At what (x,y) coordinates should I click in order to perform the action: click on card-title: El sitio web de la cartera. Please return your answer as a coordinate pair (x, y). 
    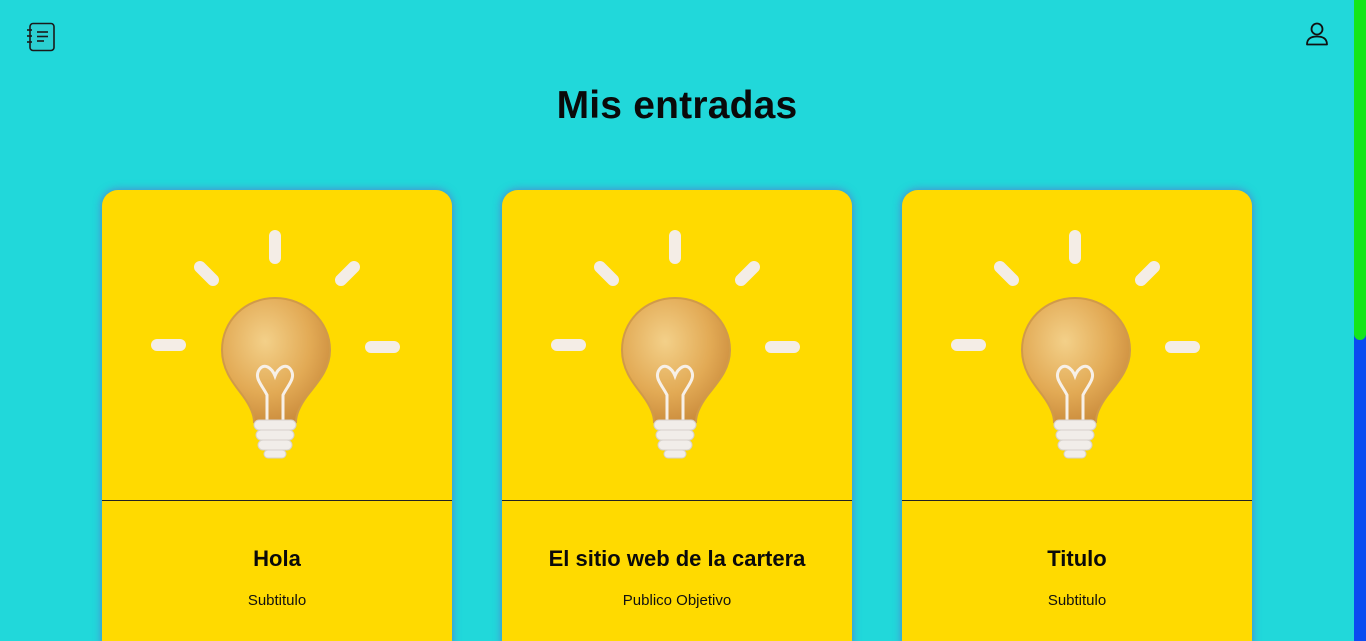
    Looking at the image, I should click on (677, 558).